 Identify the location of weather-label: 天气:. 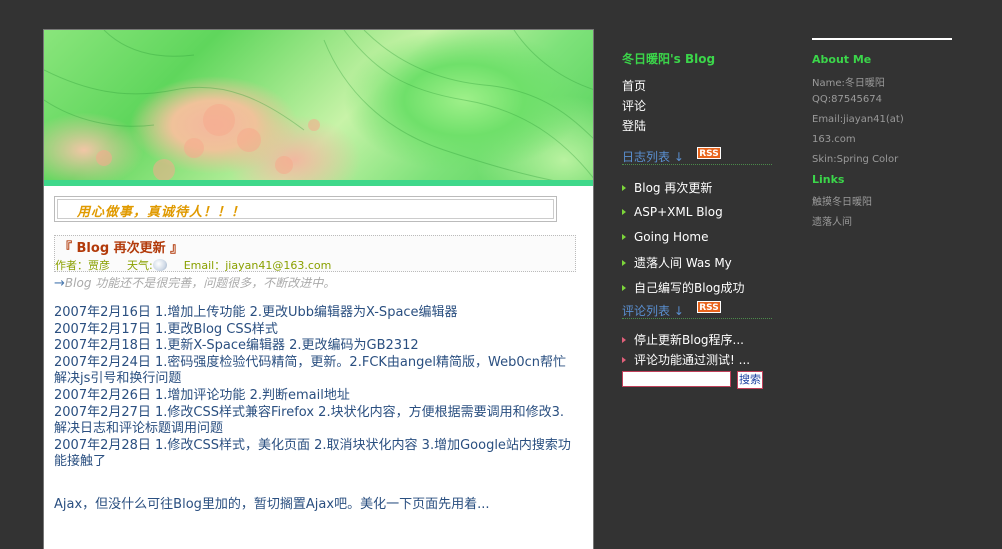
(140, 265).